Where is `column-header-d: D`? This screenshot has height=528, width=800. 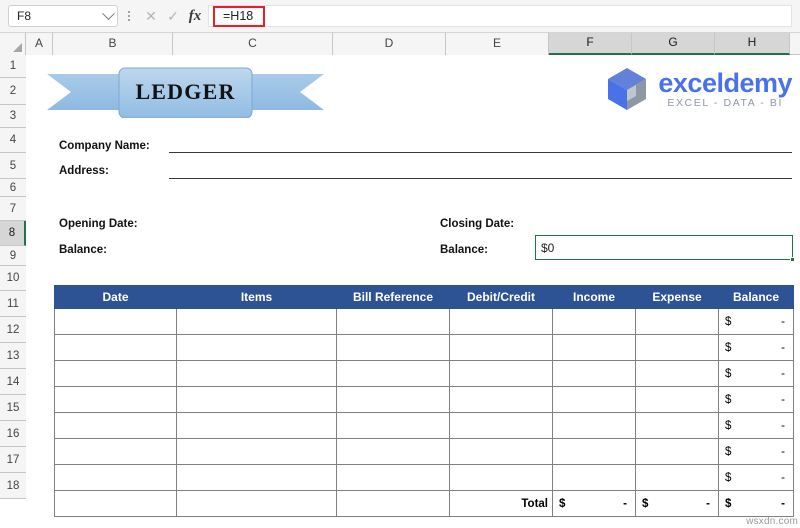
column-header-d: D is located at coordinates (389, 44).